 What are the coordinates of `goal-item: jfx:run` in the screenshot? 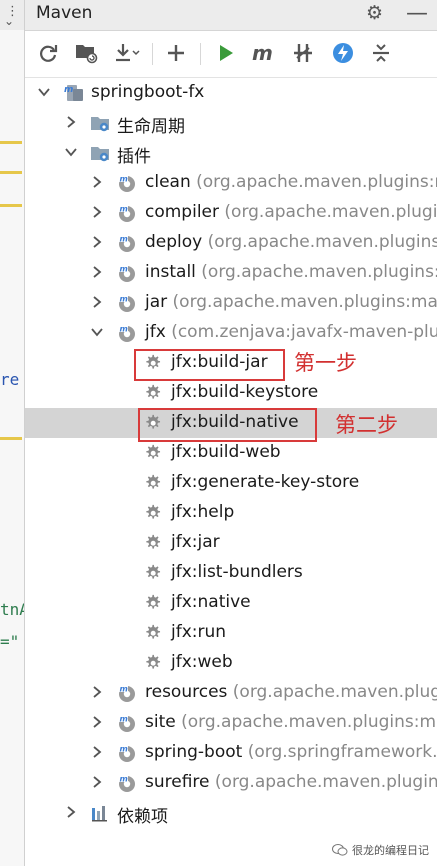 It's located at (231, 633).